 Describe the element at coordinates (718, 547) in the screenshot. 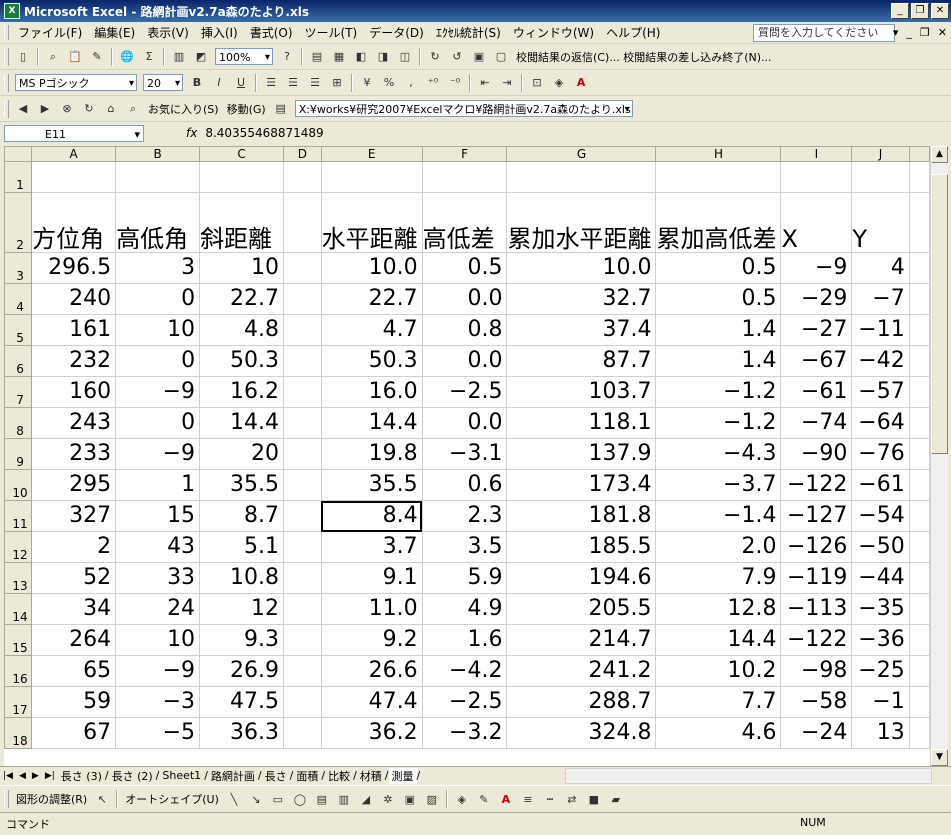

I see `cell: 2.0` at that location.